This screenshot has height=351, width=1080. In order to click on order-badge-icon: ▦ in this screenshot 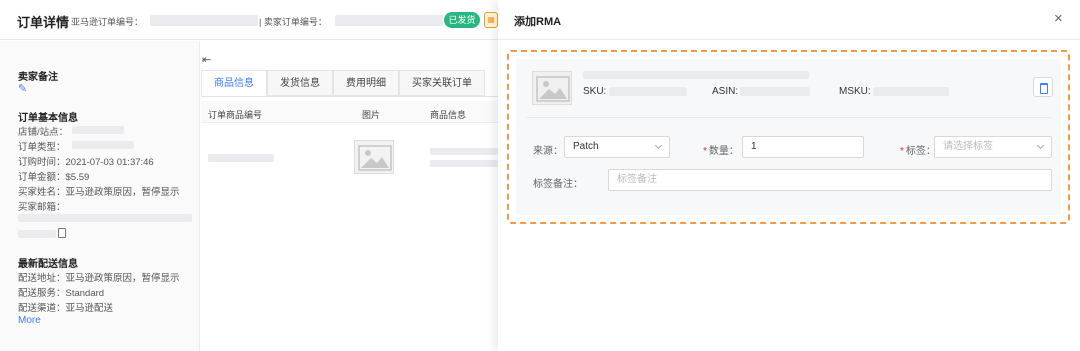, I will do `click(491, 20)`.